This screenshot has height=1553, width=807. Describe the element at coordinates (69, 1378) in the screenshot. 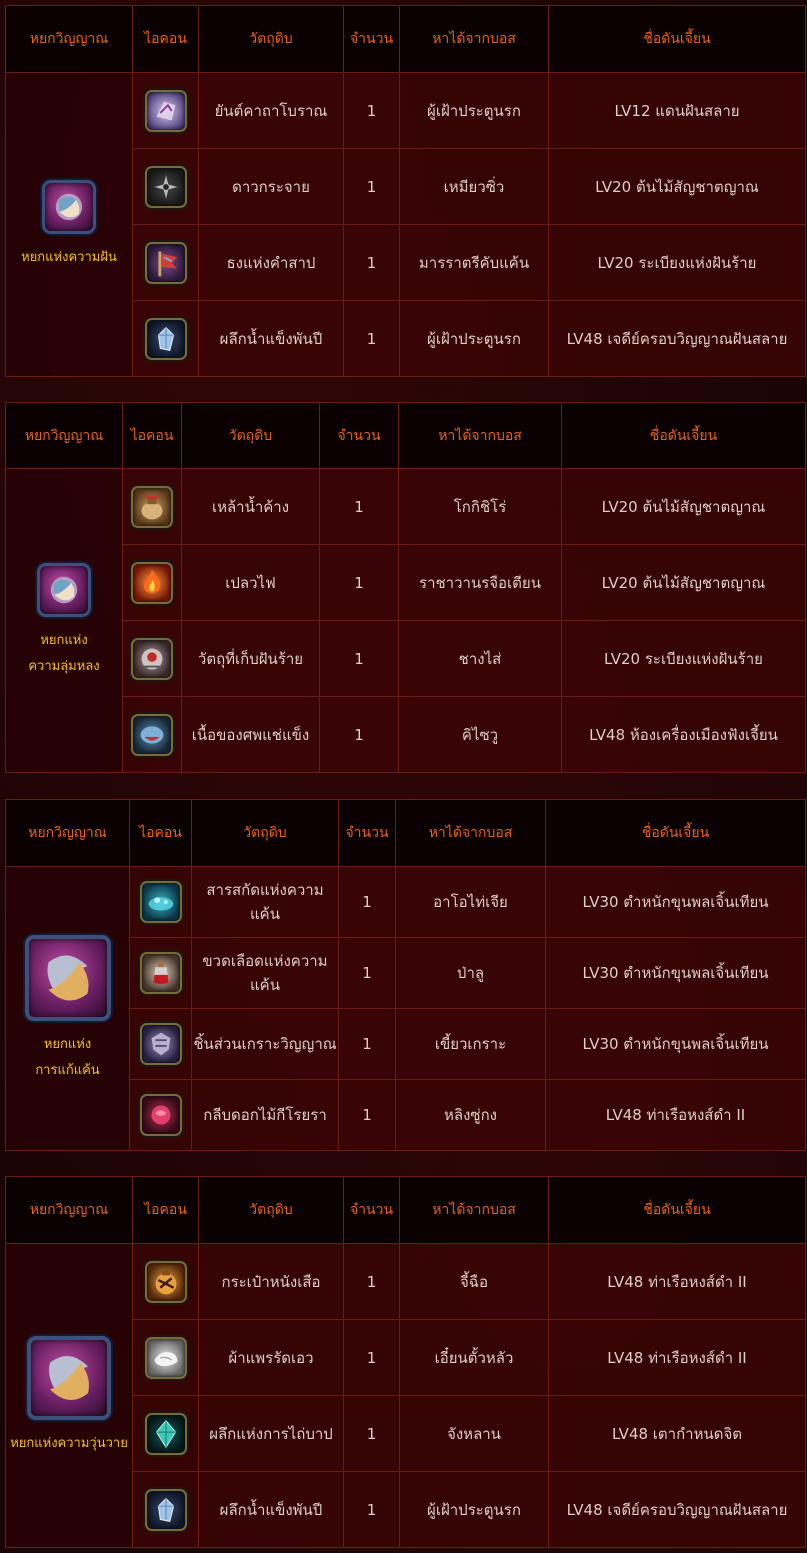

I see `jade-chaos-icon` at that location.